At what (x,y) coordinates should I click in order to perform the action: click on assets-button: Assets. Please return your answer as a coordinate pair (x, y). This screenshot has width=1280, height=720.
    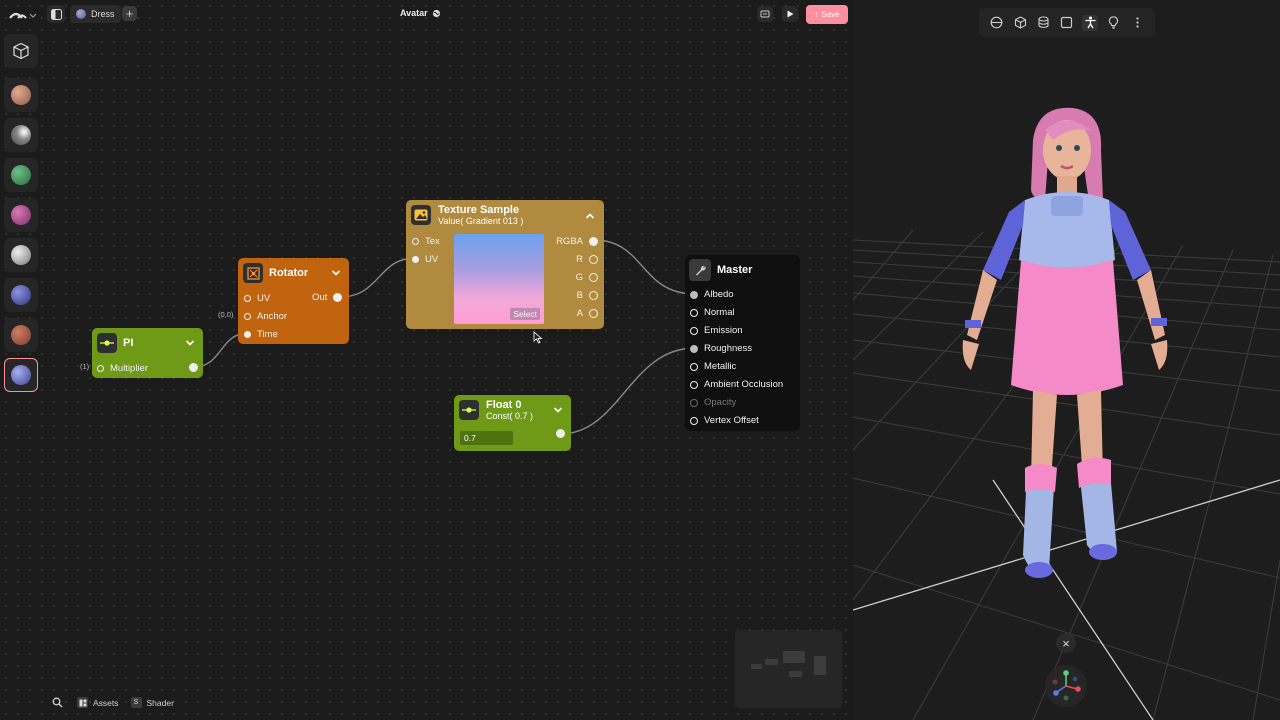
    Looking at the image, I should click on (98, 702).